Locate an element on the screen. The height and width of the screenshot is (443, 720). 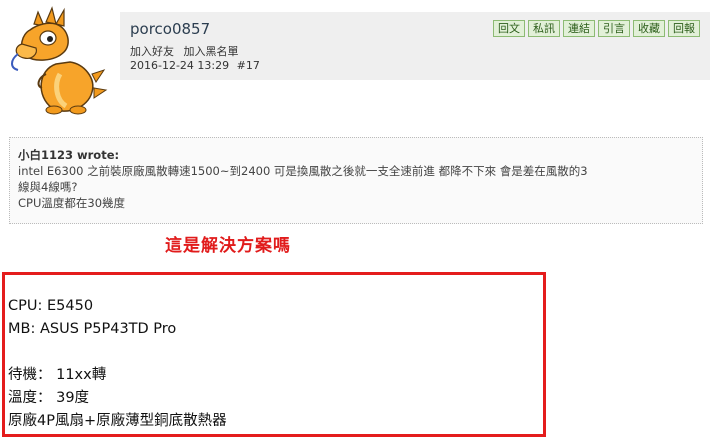
add-blacklist-link: 加入黑名單 is located at coordinates (211, 51).